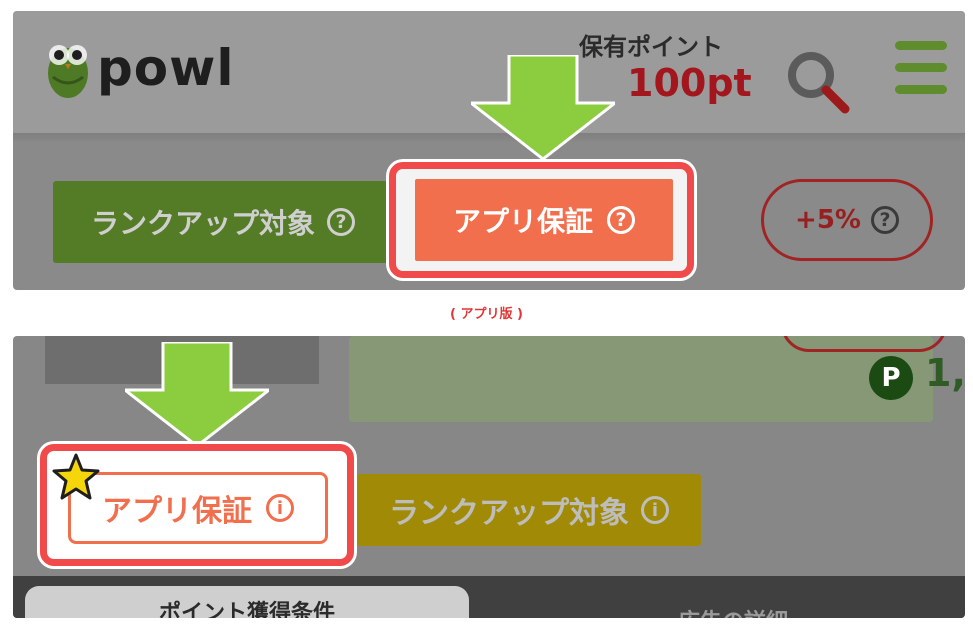 The image size is (973, 624). What do you see at coordinates (486, 314) in the screenshot?
I see `caption-app-version: ( アプリ版 )` at bounding box center [486, 314].